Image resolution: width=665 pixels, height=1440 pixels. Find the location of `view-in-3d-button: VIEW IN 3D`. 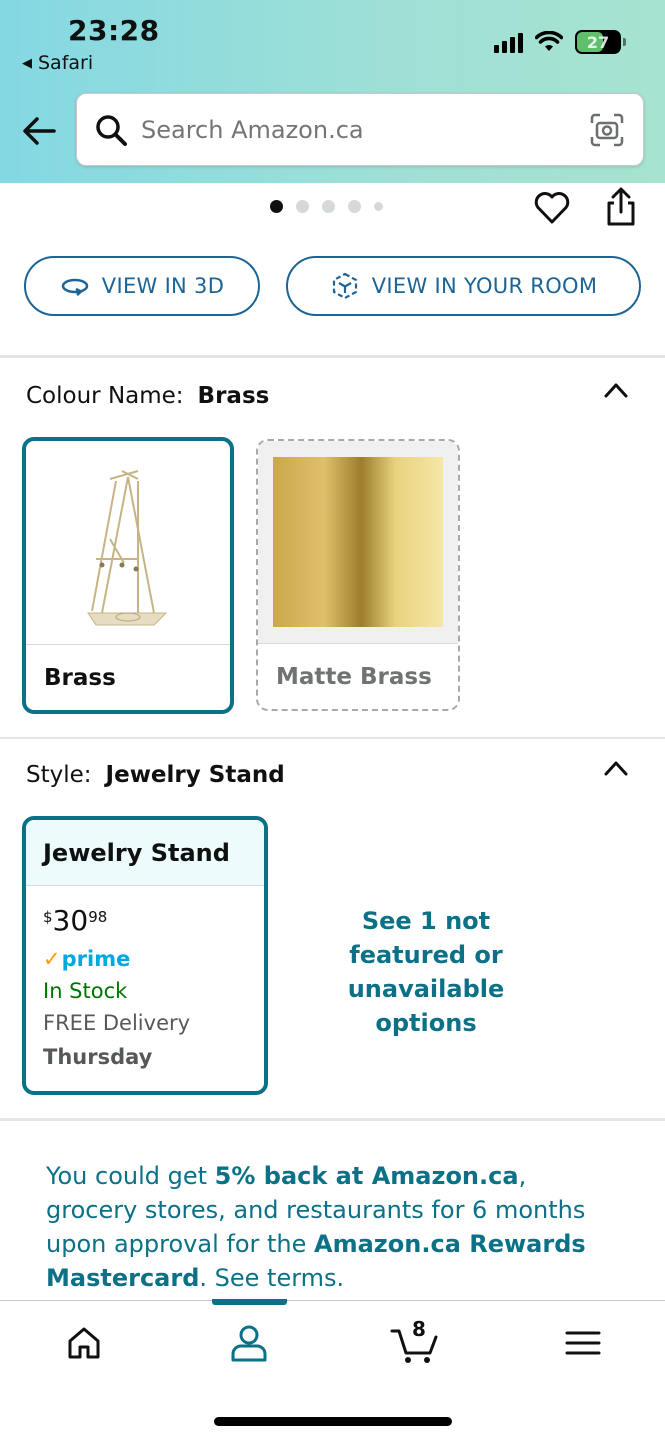

view-in-3d-button: VIEW IN 3D is located at coordinates (142, 286).